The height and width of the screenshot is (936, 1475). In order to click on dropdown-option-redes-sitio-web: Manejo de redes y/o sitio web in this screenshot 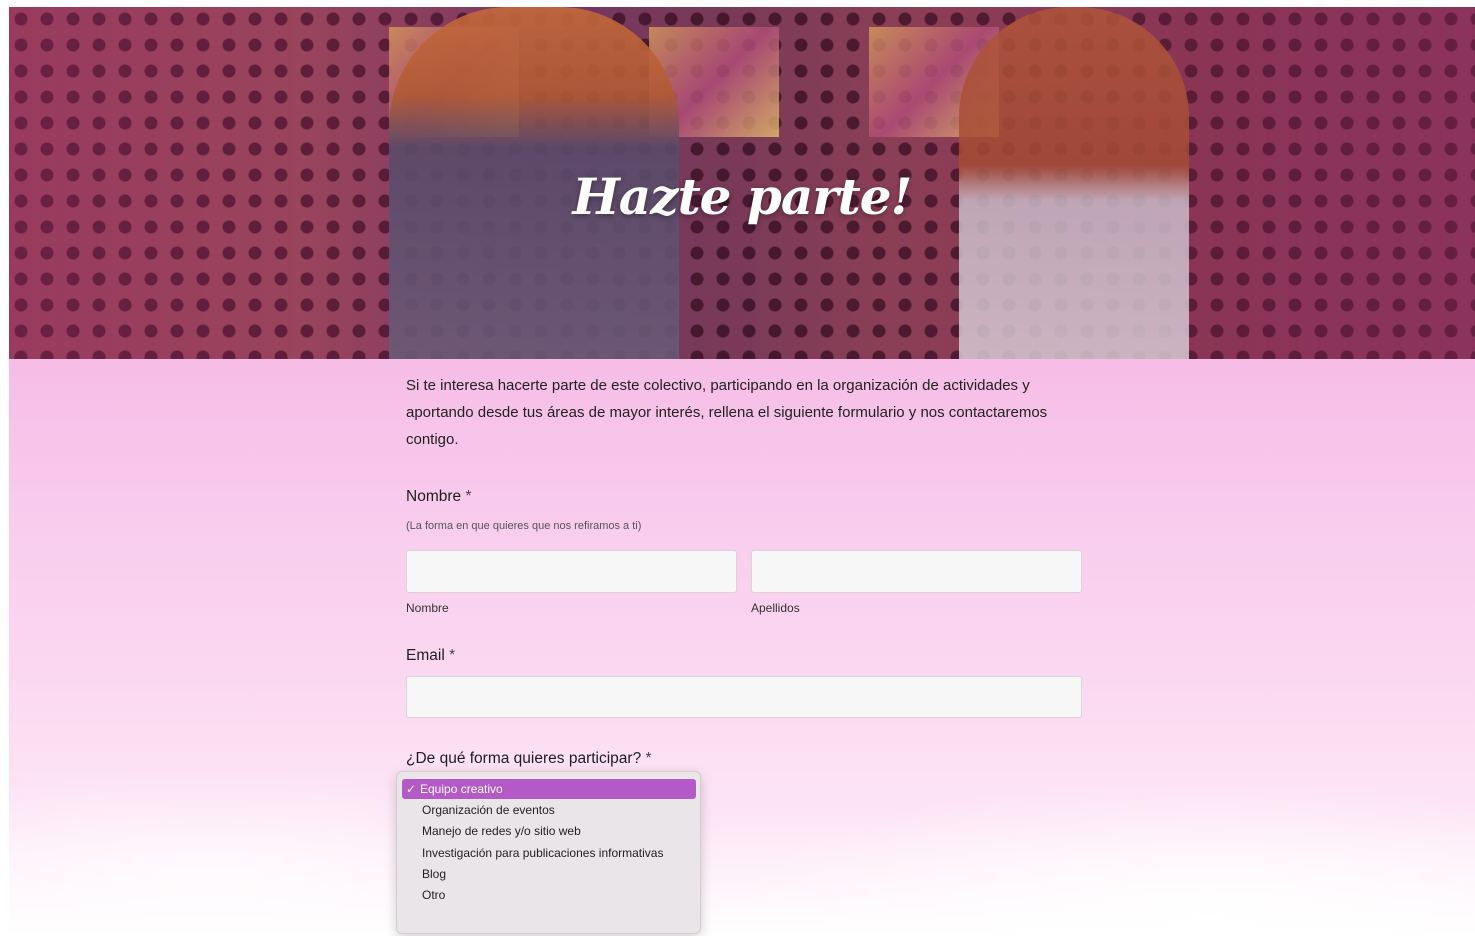, I will do `click(549, 831)`.